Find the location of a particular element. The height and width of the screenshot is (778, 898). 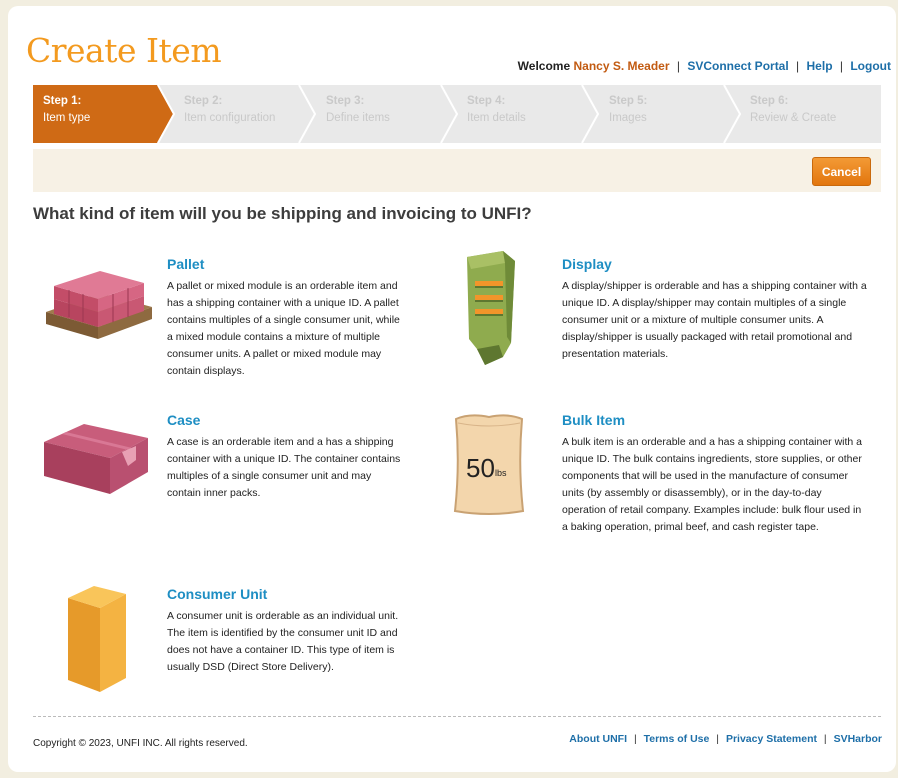

logout-link: Logout is located at coordinates (870, 66).